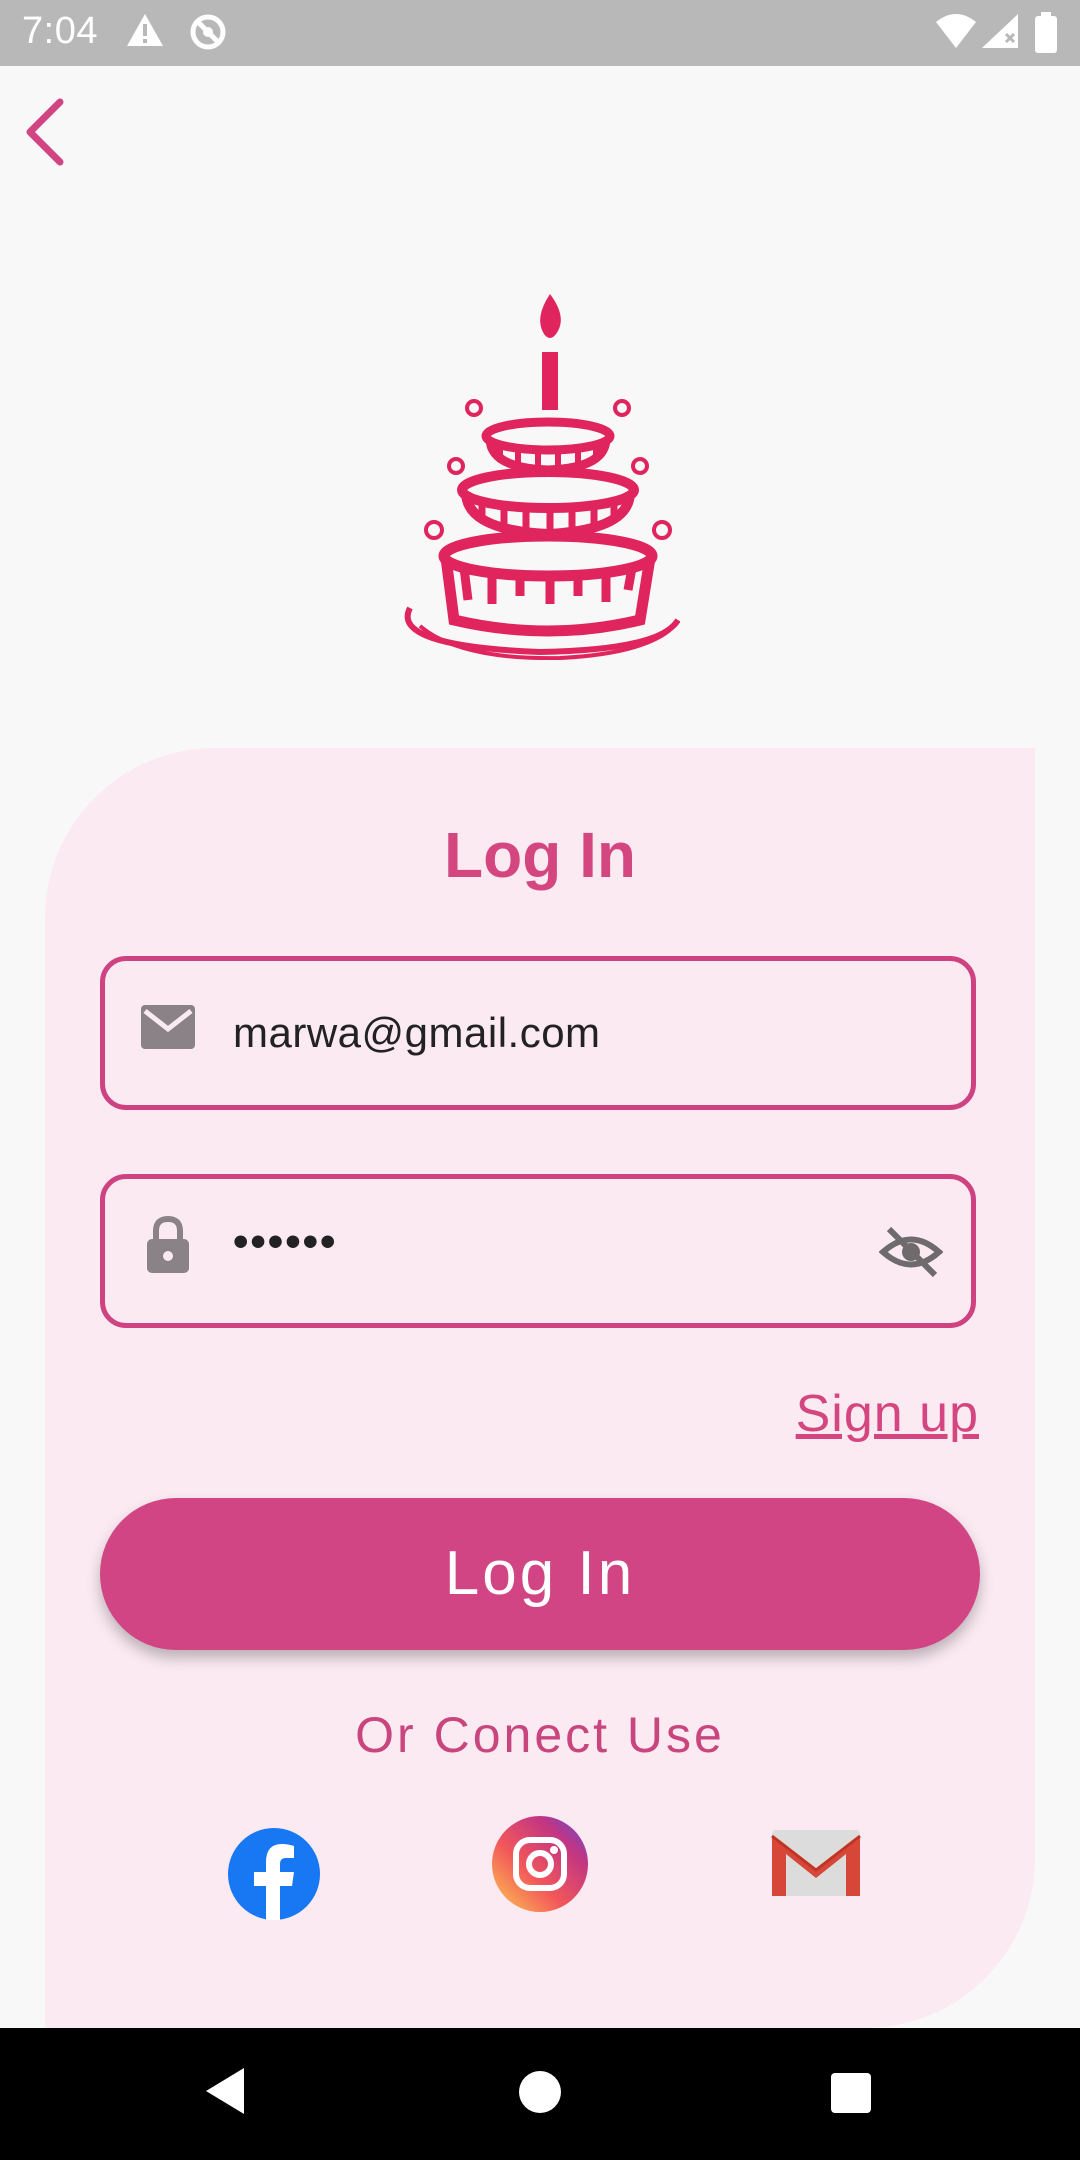 This screenshot has height=2160, width=1080. I want to click on status-bar: 7:04, so click(540, 33).